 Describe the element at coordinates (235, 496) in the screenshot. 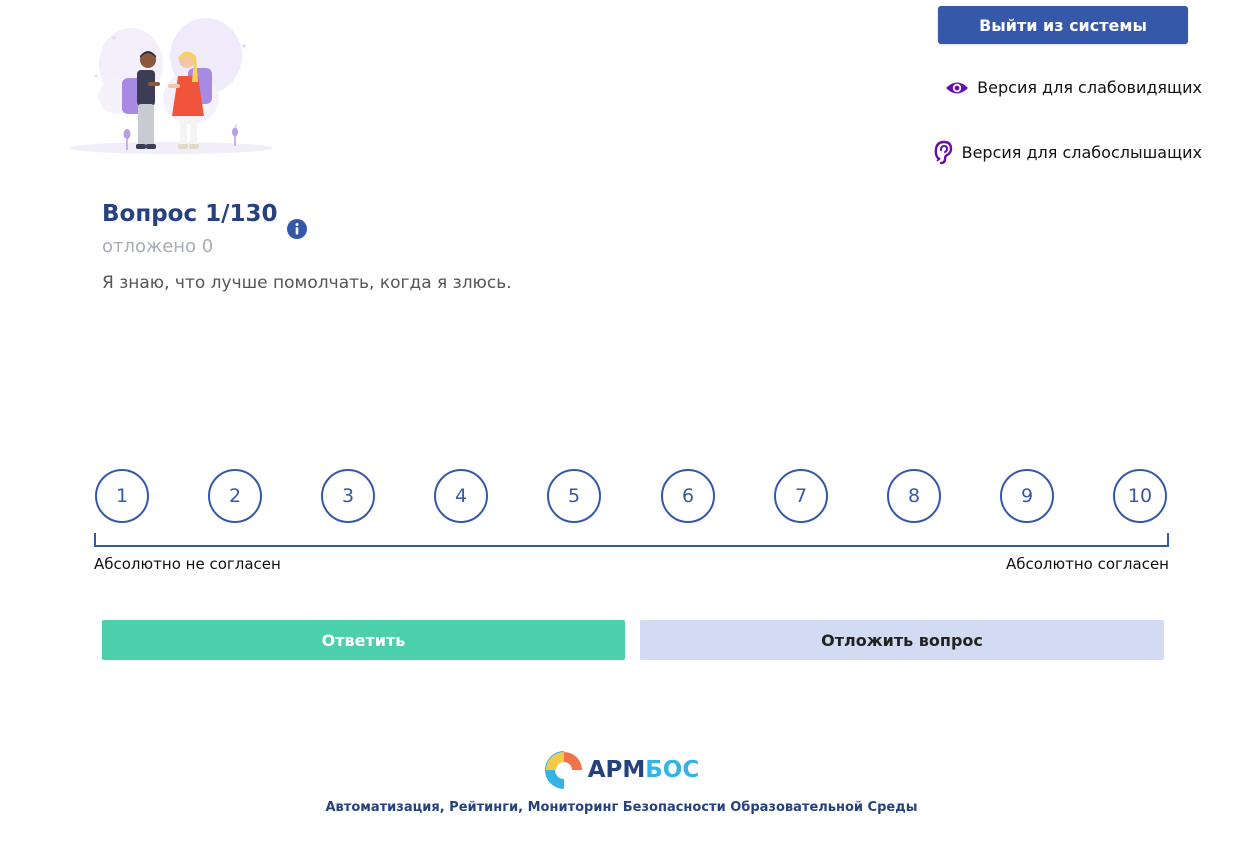

I see `scale-option-2: 2` at that location.